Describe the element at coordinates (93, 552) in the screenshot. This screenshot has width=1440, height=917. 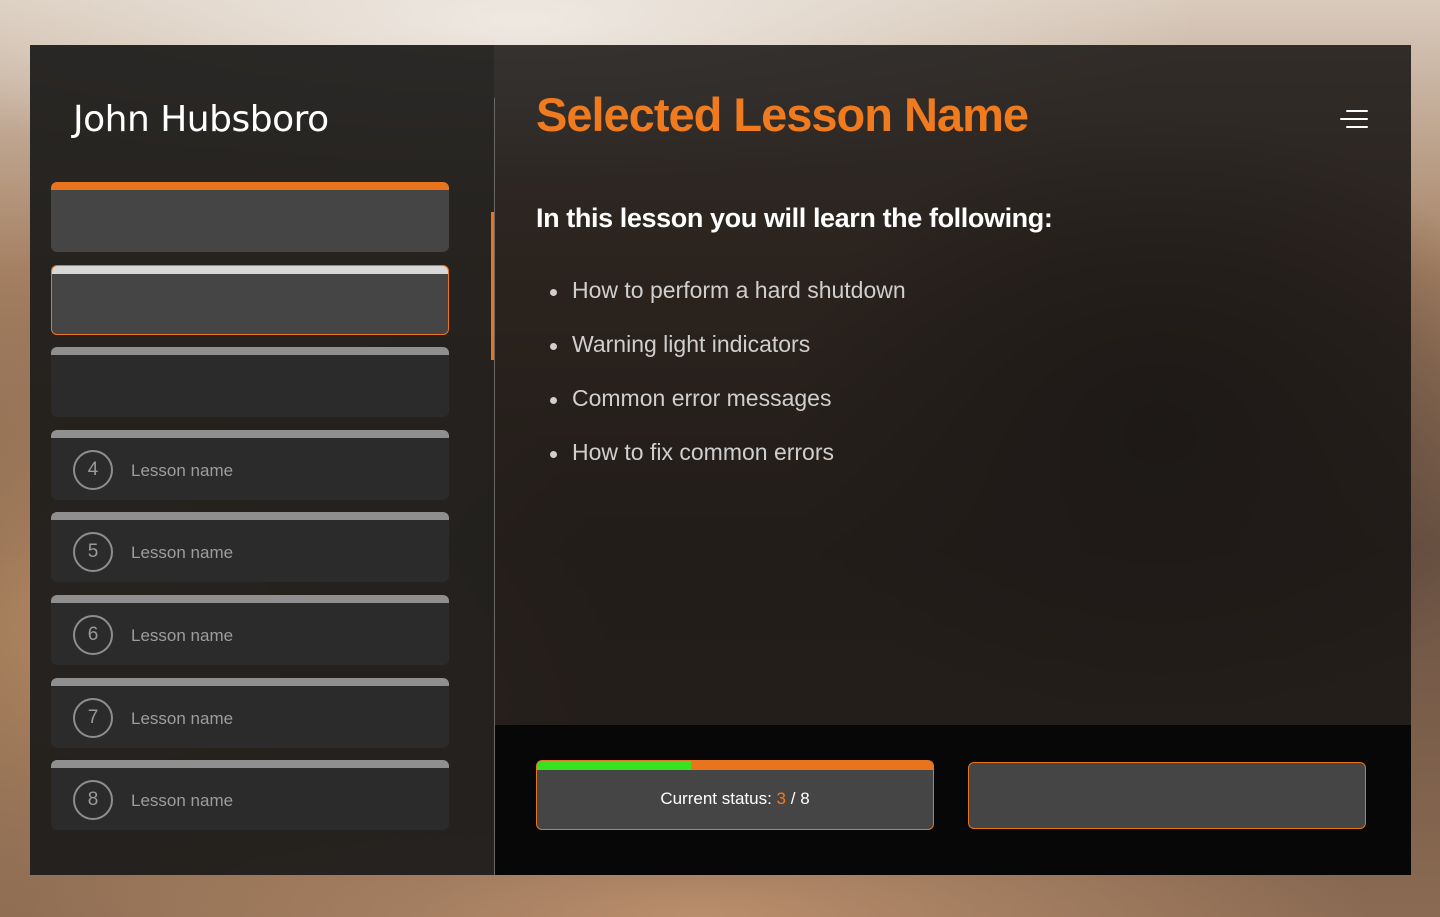
I see `lesson-number-badge: 5` at that location.